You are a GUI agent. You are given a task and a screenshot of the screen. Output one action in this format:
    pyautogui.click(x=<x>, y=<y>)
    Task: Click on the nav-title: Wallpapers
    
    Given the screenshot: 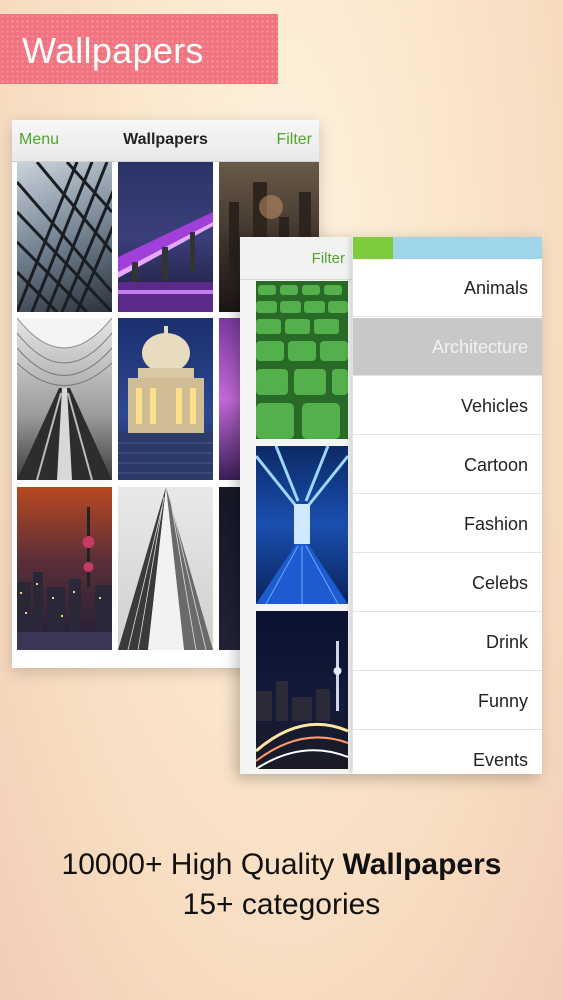 What is the action you would take?
    pyautogui.click(x=165, y=139)
    